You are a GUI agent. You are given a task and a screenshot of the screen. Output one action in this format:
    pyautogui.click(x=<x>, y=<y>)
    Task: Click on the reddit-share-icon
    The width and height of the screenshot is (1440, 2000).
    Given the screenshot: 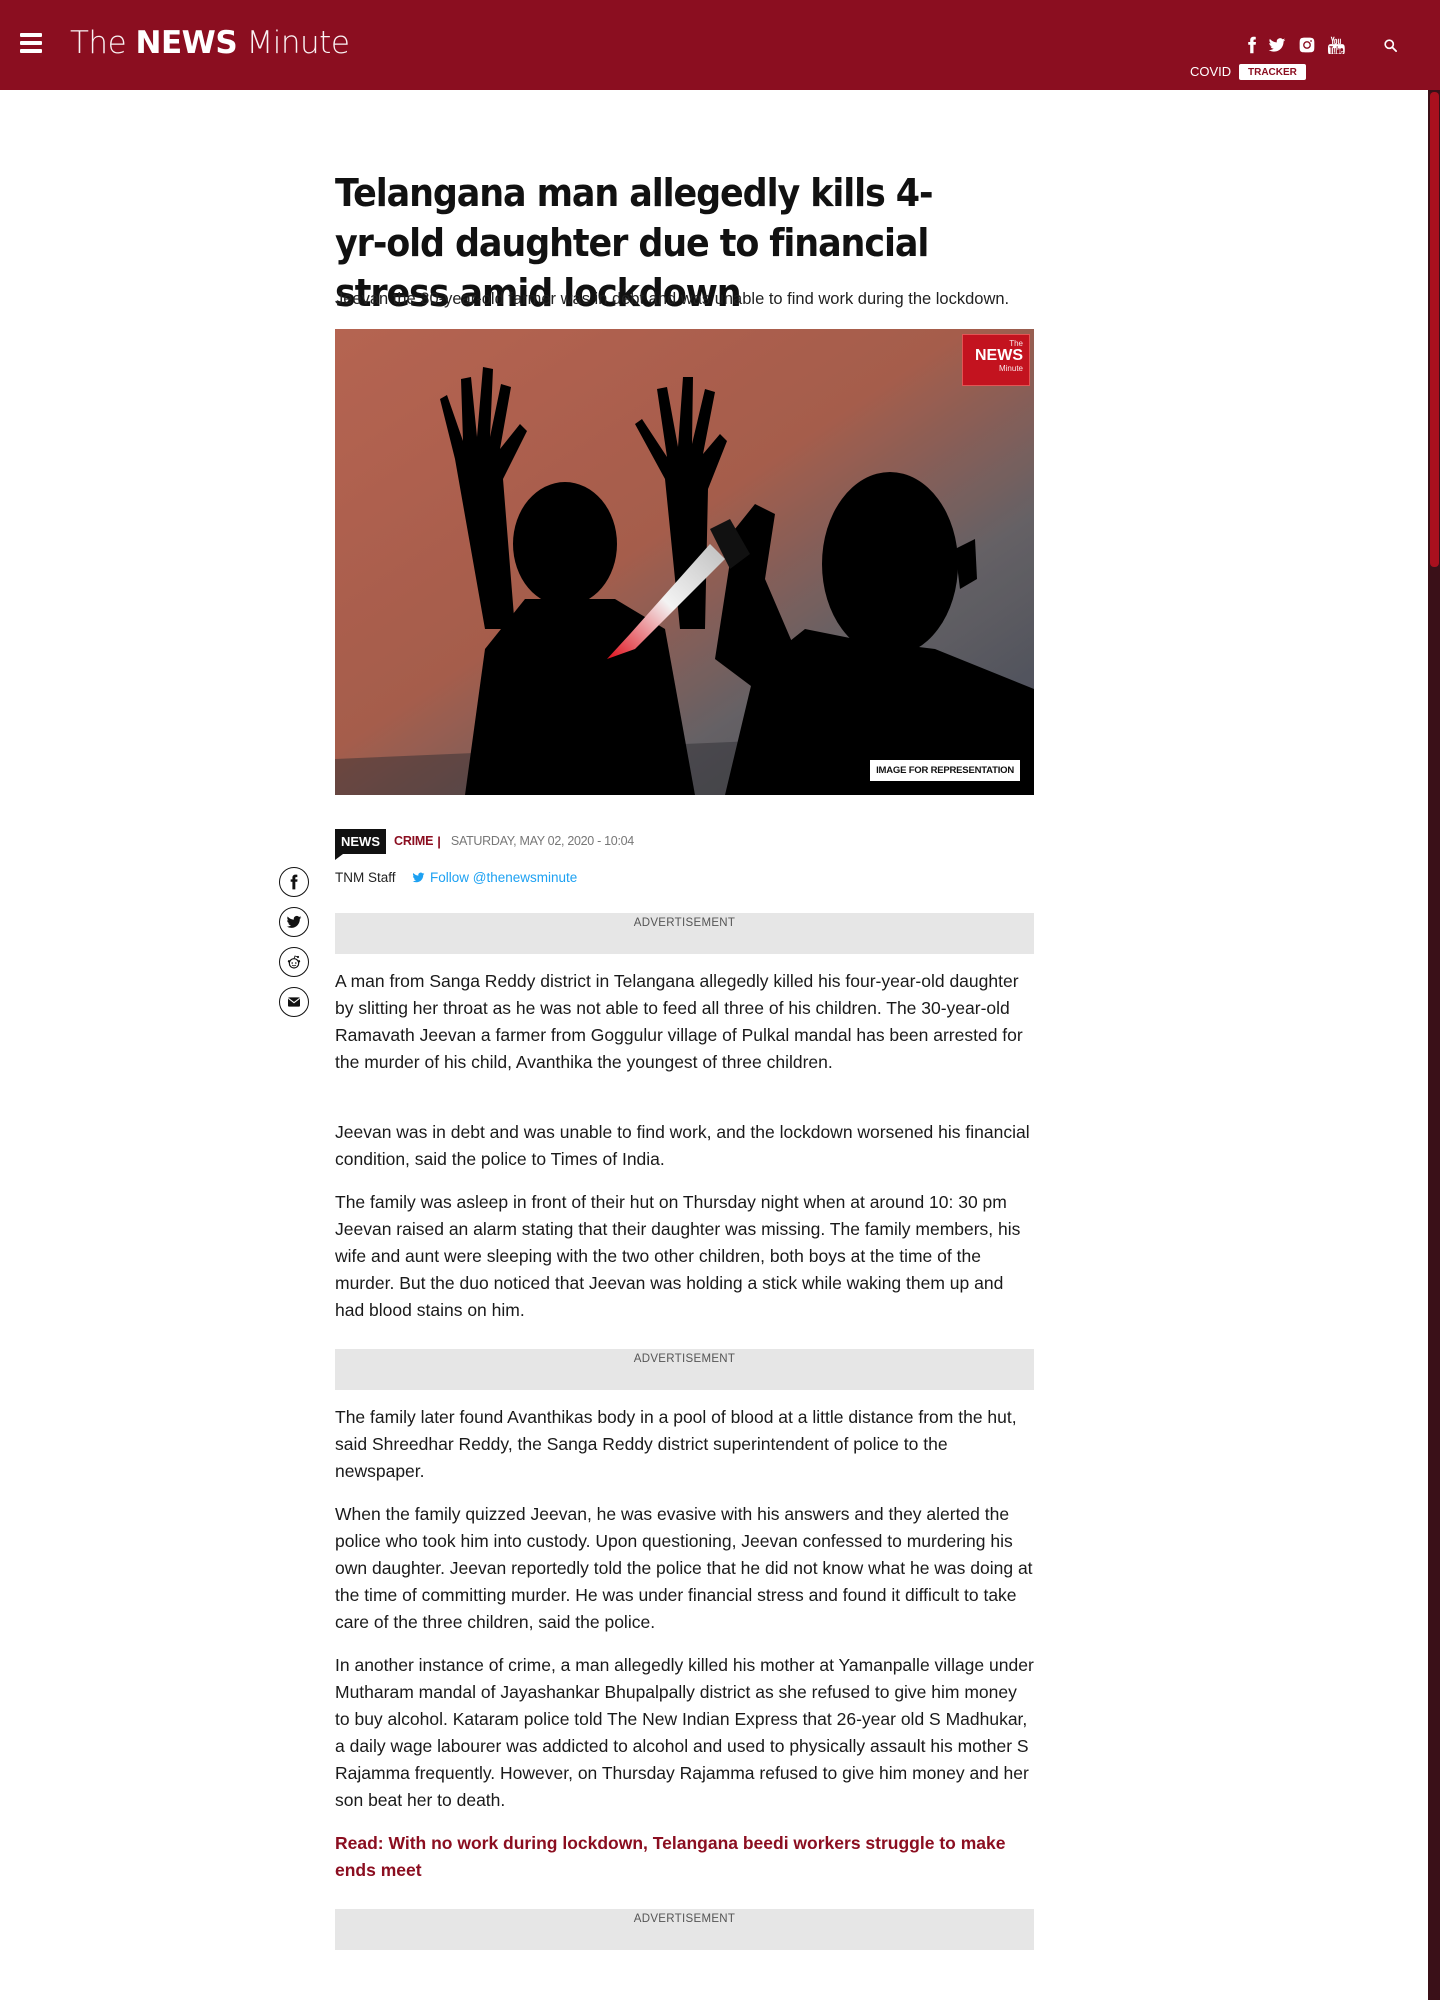 What is the action you would take?
    pyautogui.click(x=294, y=962)
    